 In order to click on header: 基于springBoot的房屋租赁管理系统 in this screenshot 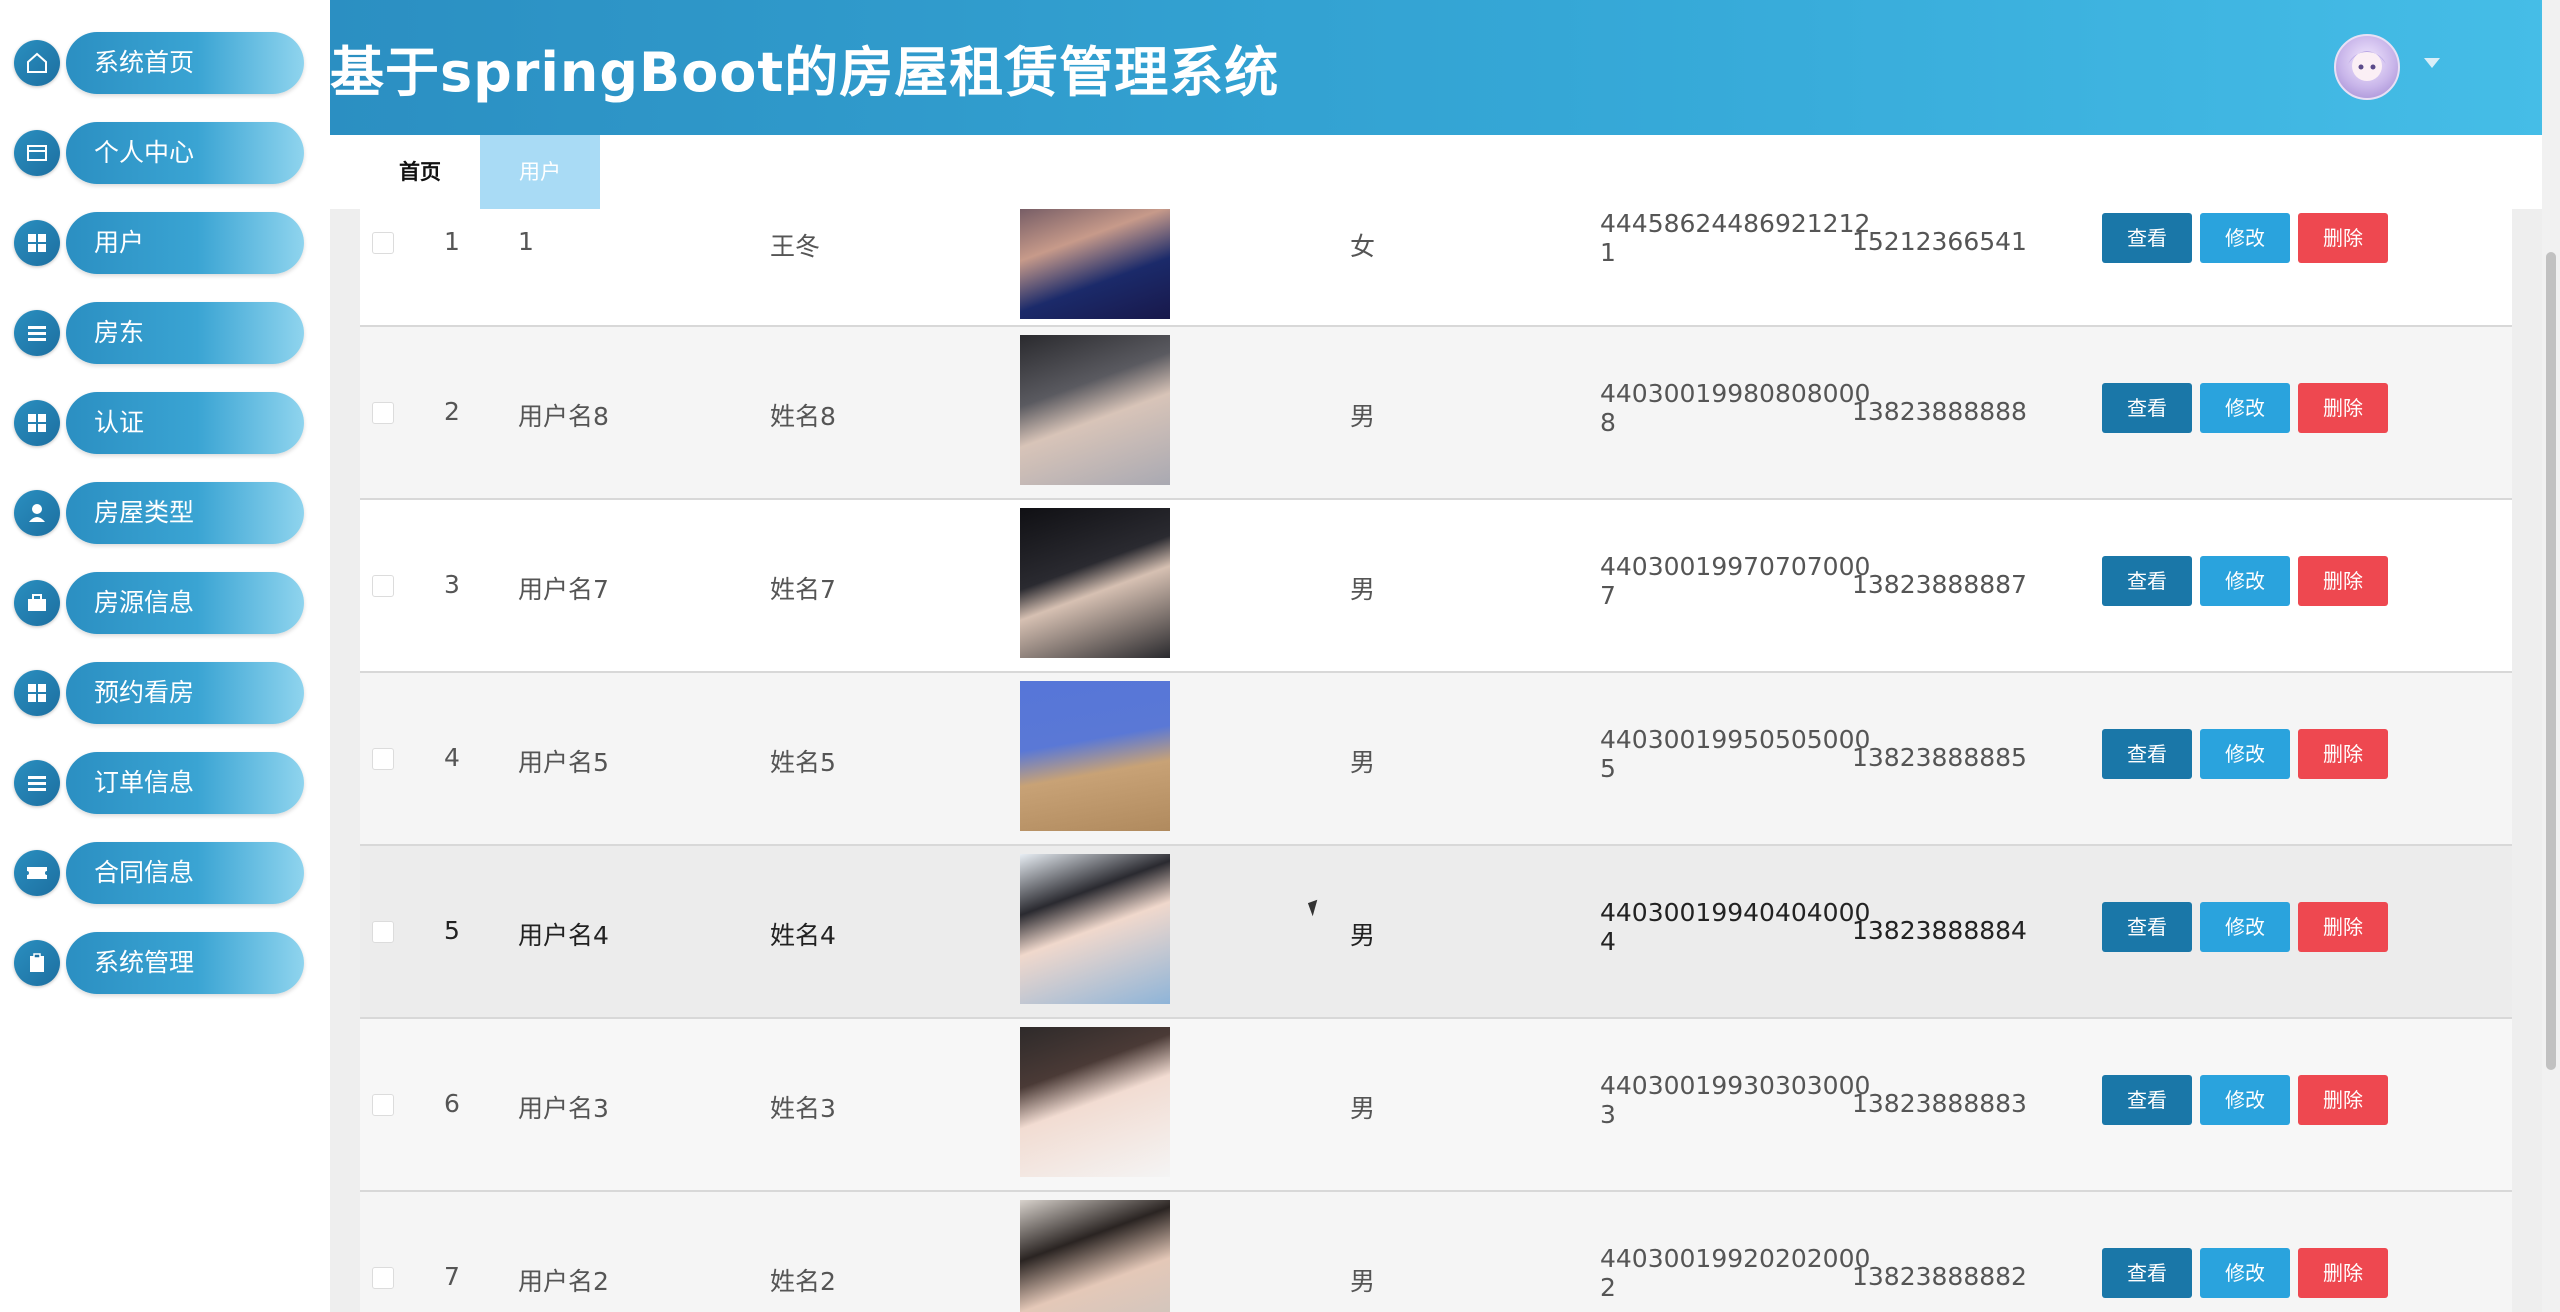, I will do `click(1436, 67)`.